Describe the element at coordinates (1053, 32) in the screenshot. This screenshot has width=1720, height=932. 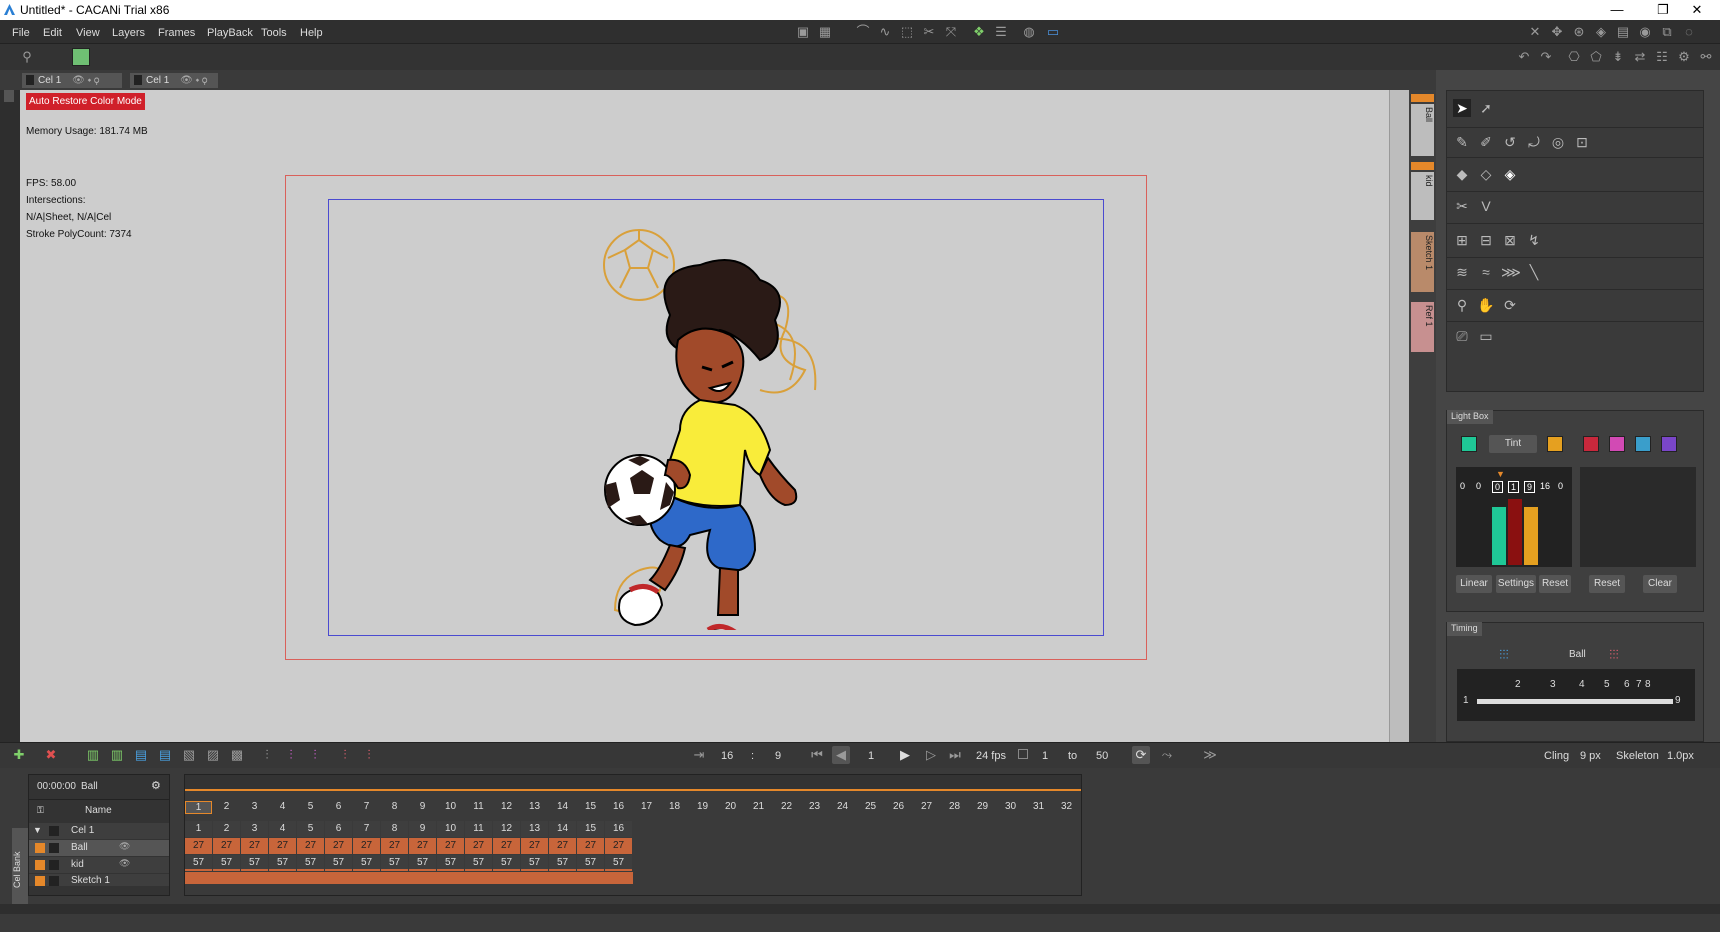
I see `display-icon: ▭` at that location.